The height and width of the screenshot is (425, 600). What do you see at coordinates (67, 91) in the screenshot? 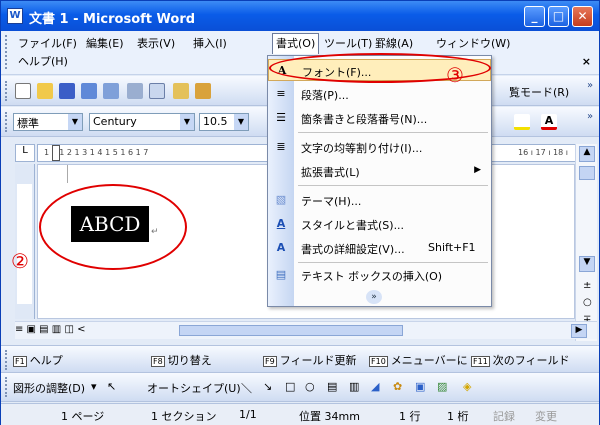
I see `save-icon` at bounding box center [67, 91].